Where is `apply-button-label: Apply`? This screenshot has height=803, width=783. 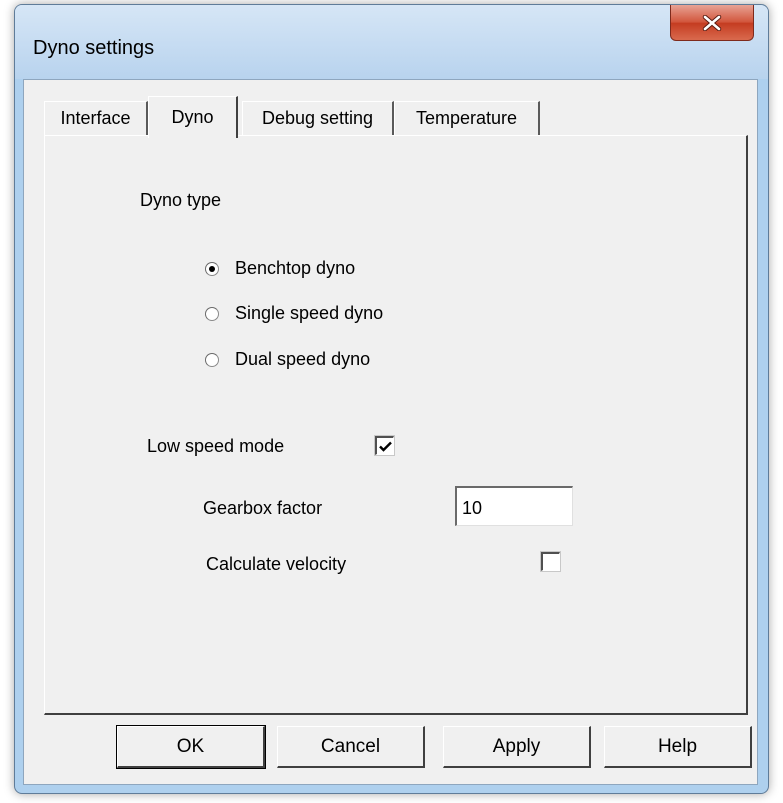 apply-button-label: Apply is located at coordinates (516, 746).